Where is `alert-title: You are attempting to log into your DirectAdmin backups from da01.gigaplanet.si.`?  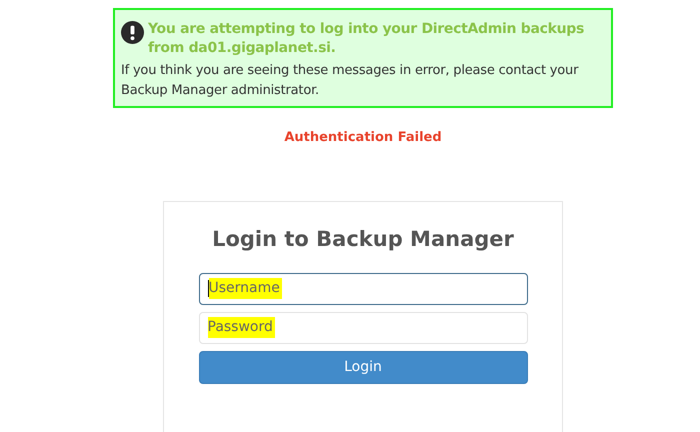 alert-title: You are attempting to log into your DirectAdmin backups from da01.gigaplanet.si. is located at coordinates (367, 39).